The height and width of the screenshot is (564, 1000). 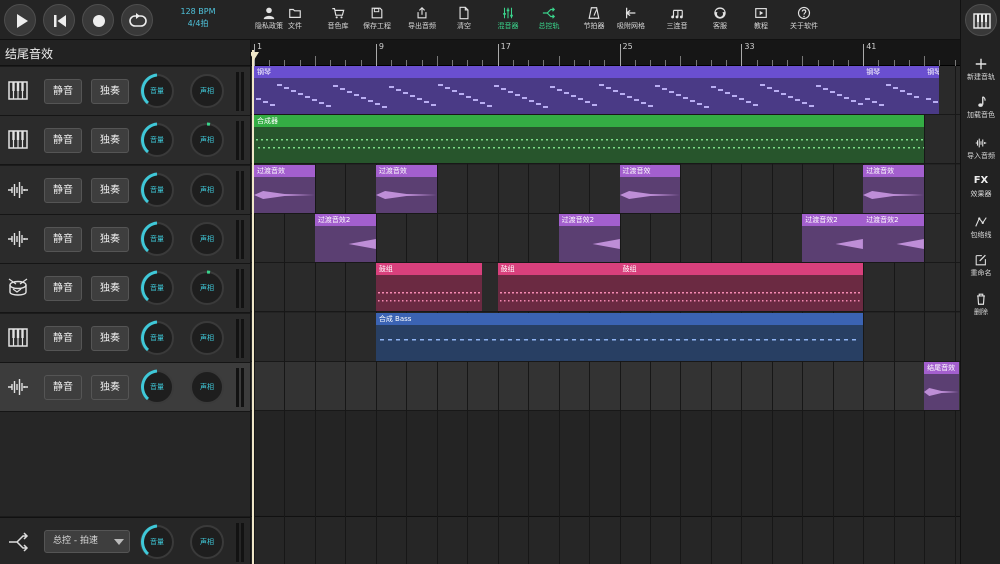 I want to click on loop-button, so click(x=137, y=20).